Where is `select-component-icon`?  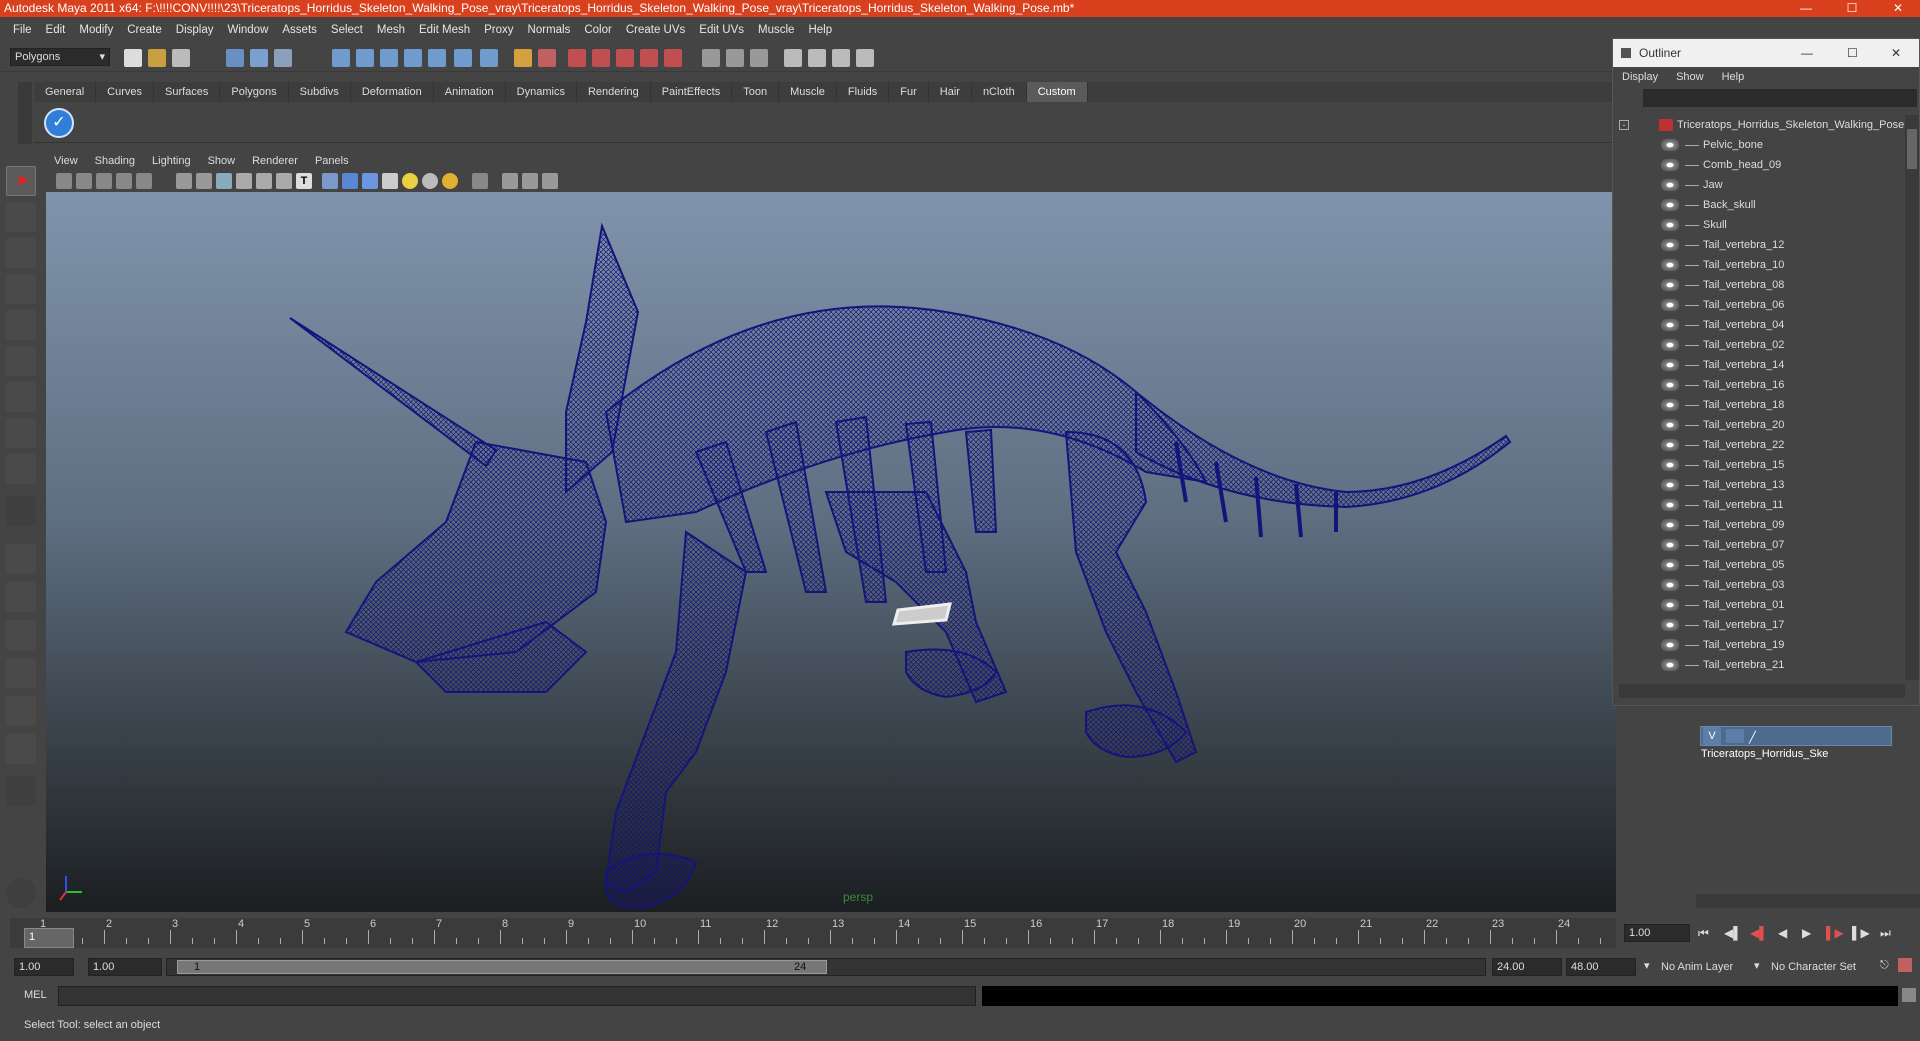 select-component-icon is located at coordinates (283, 58).